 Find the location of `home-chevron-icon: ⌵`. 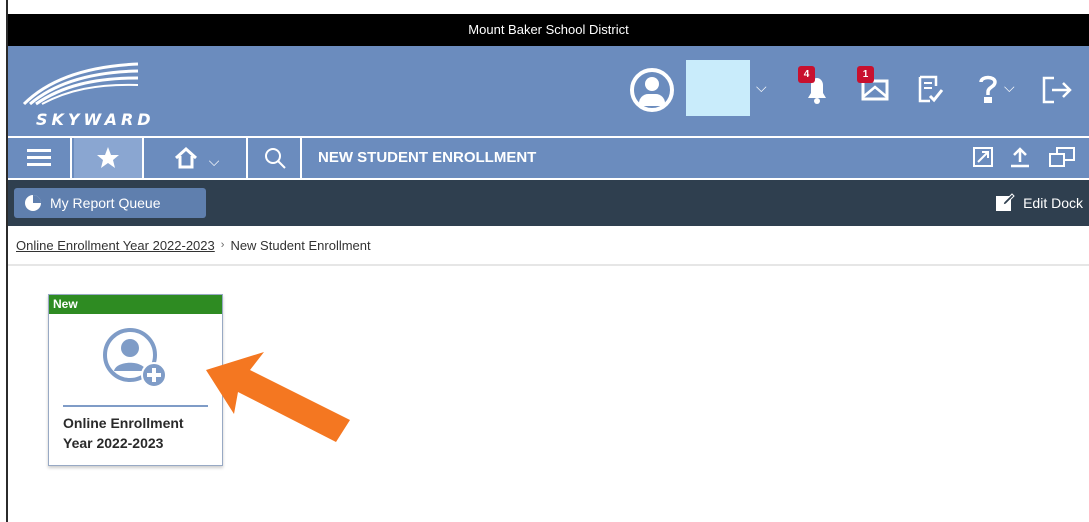

home-chevron-icon: ⌵ is located at coordinates (214, 162).